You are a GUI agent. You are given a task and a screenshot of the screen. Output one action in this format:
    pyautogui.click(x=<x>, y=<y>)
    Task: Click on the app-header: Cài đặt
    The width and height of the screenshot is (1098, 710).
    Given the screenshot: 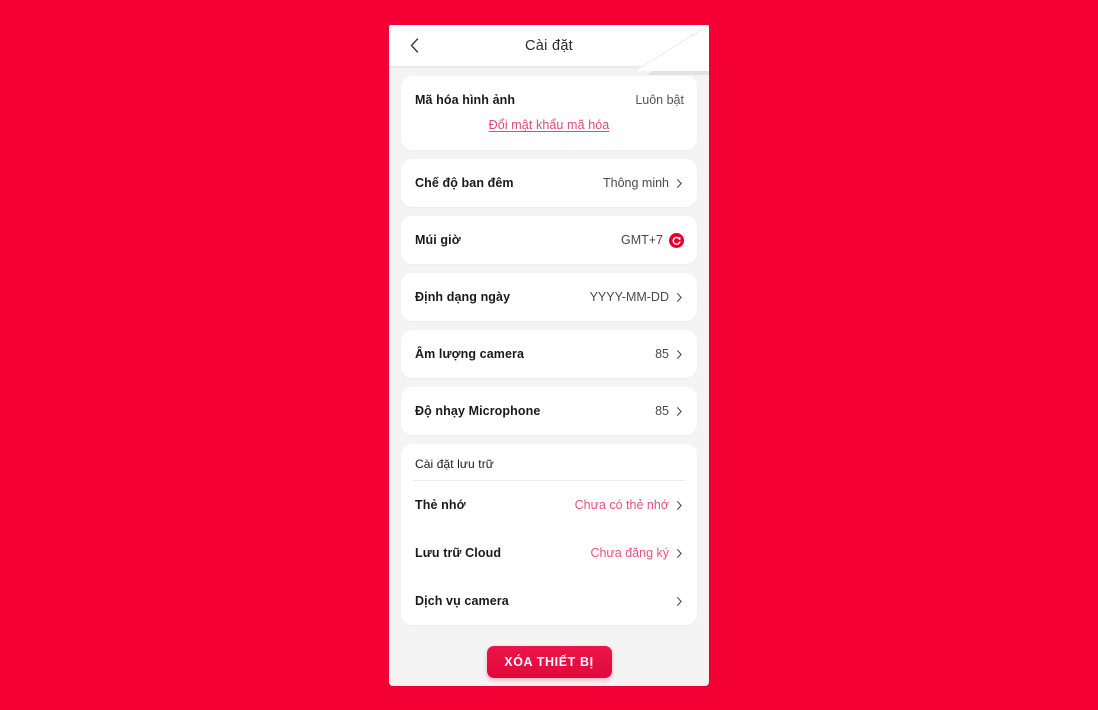 What is the action you would take?
    pyautogui.click(x=549, y=50)
    